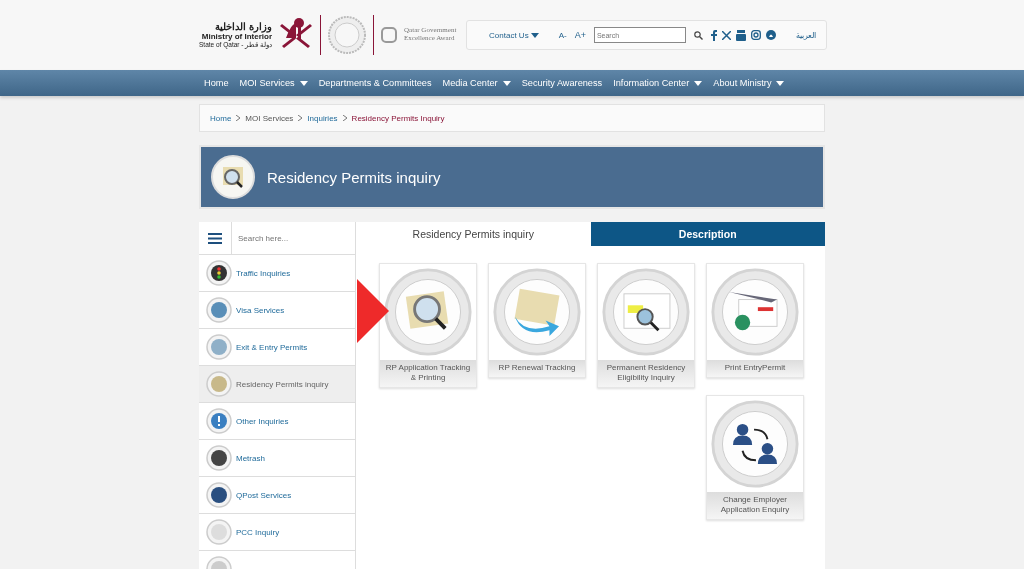 The height and width of the screenshot is (569, 1024). I want to click on exclamation-icon, so click(219, 421).